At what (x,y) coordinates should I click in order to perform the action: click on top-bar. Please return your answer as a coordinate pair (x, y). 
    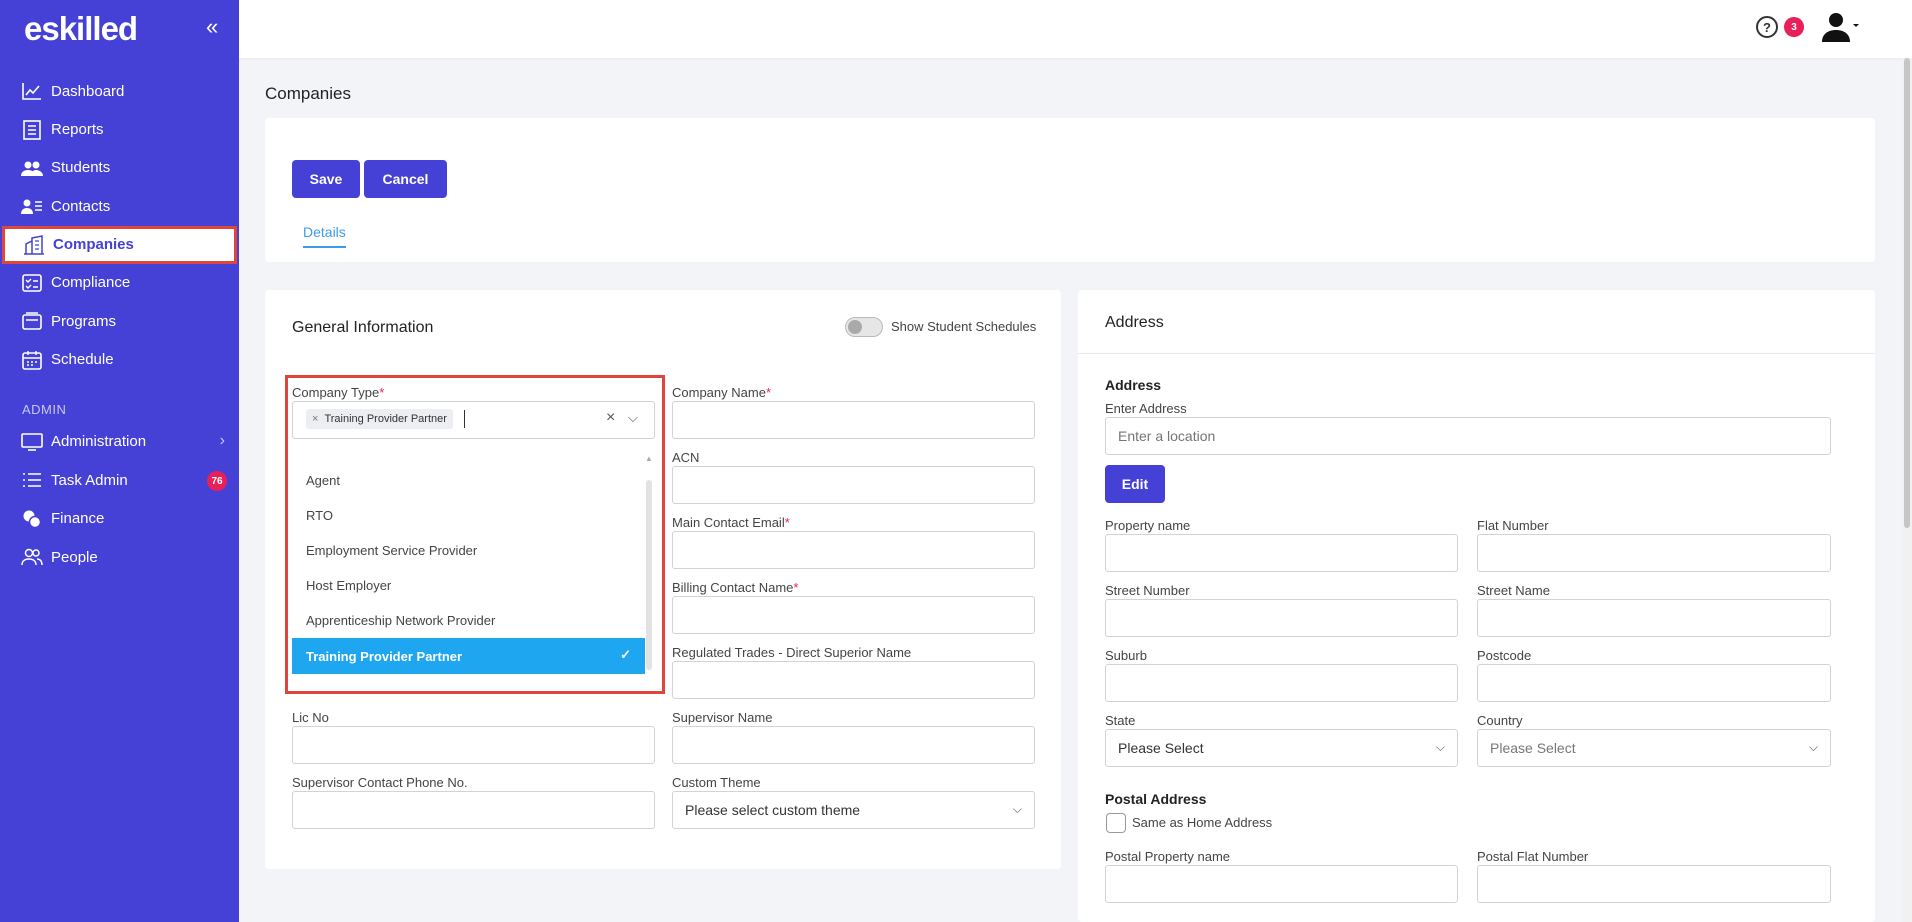
    Looking at the image, I should click on (1075, 29).